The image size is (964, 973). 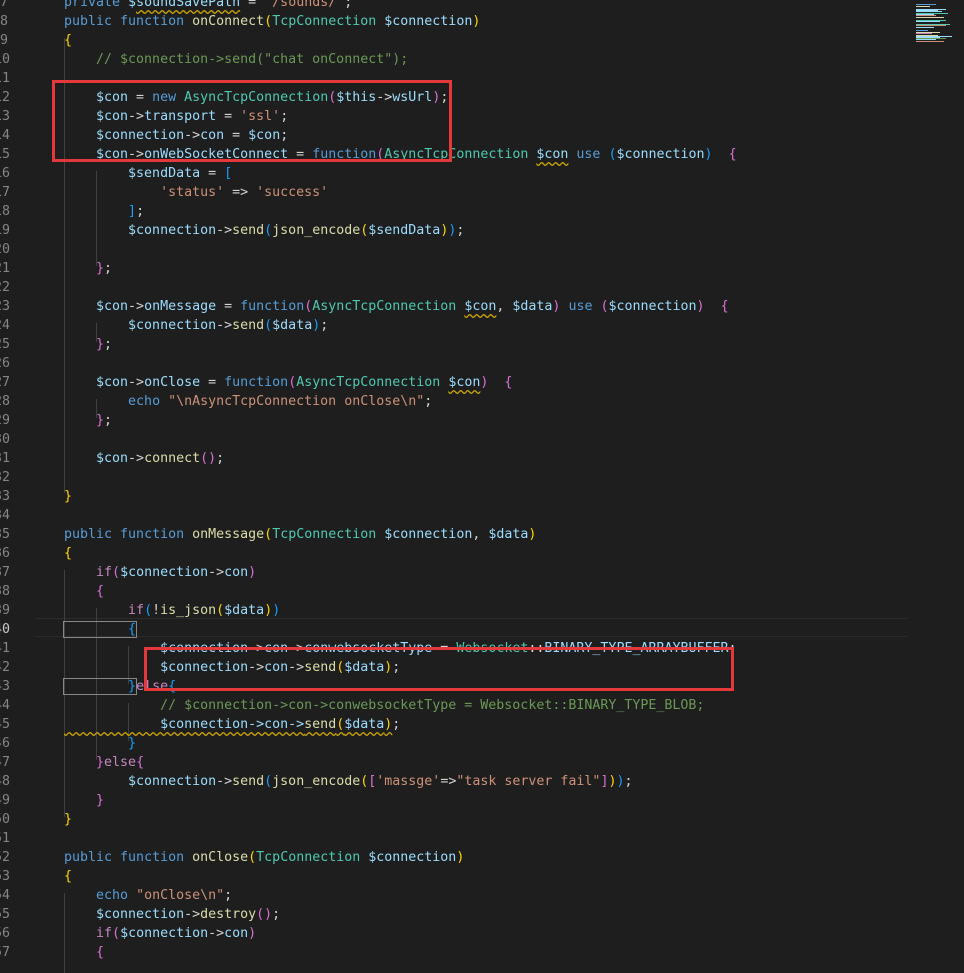 I want to click on code-token: TcpConnection, so click(x=312, y=857).